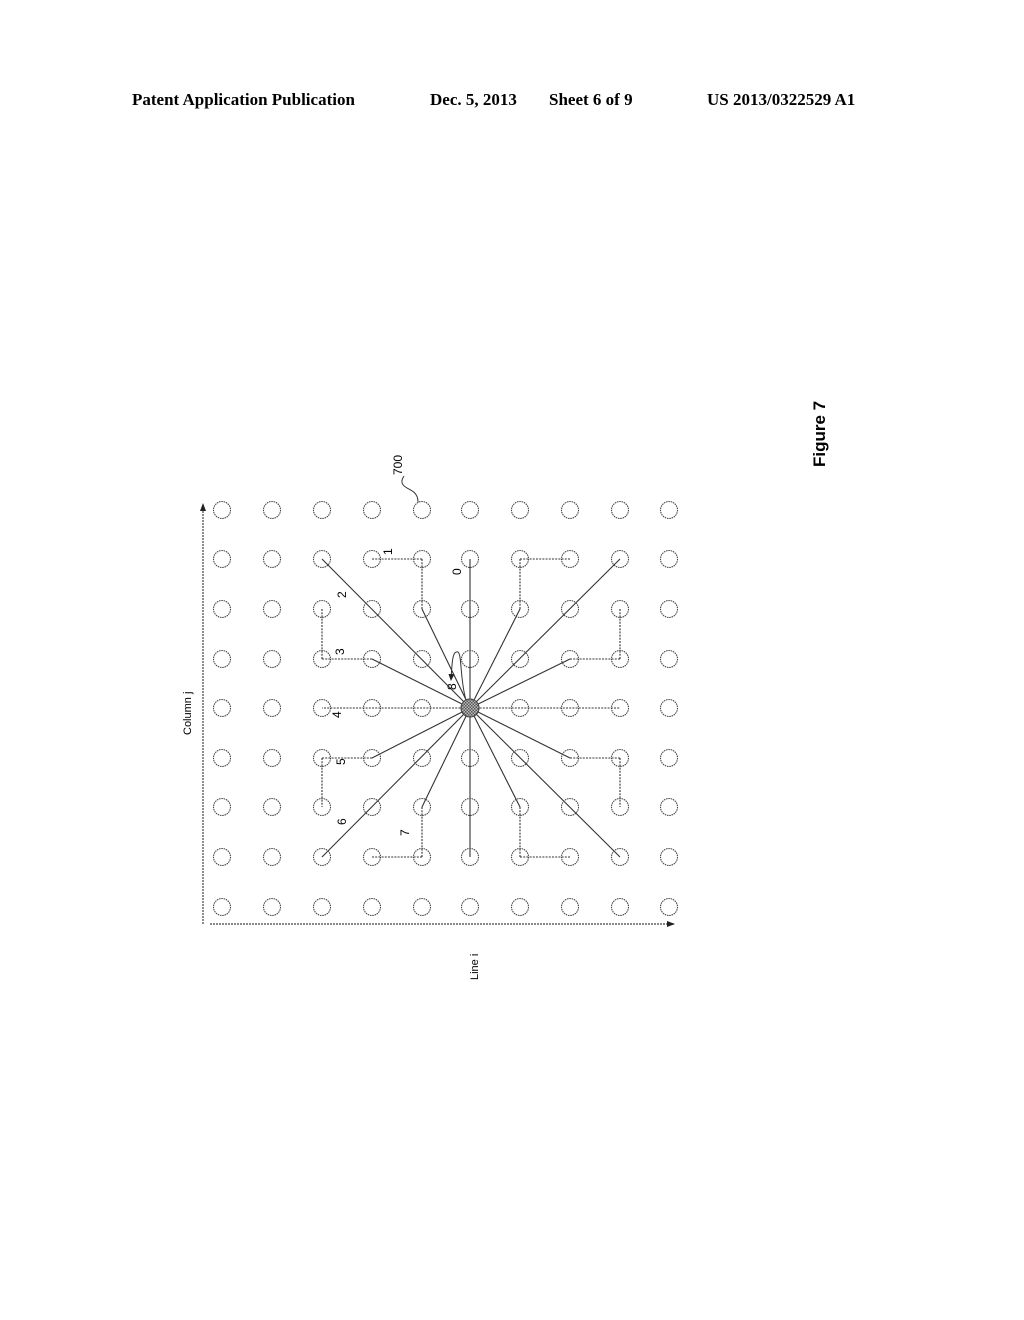 The height and width of the screenshot is (1320, 1024). Describe the element at coordinates (342, 594) in the screenshot. I see `path-label-2: 2` at that location.